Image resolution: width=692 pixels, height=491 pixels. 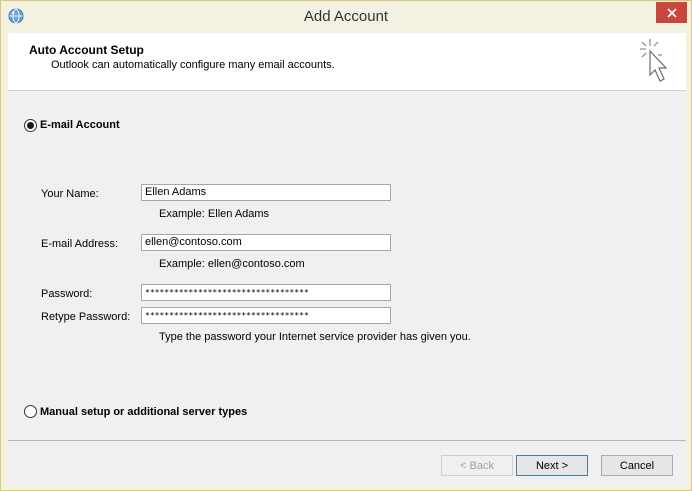 I want to click on next-button: Next >, so click(x=552, y=465).